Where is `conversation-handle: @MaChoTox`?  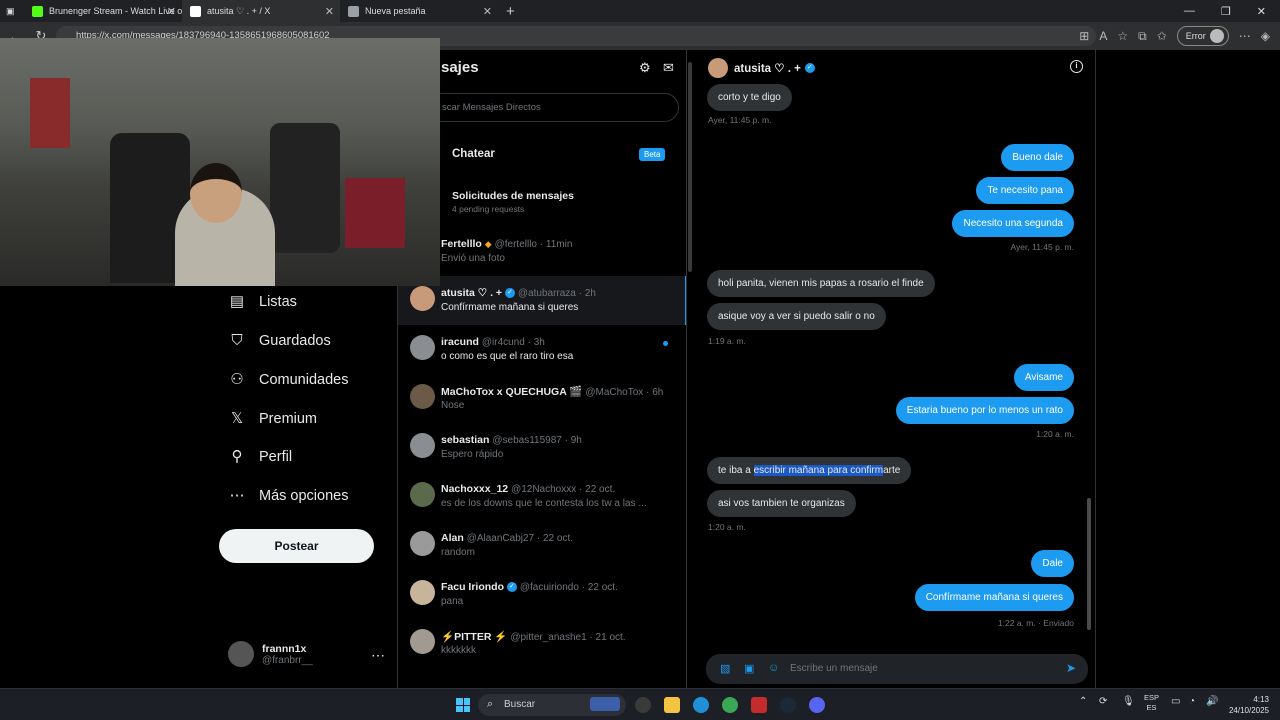 conversation-handle: @MaChoTox is located at coordinates (614, 392).